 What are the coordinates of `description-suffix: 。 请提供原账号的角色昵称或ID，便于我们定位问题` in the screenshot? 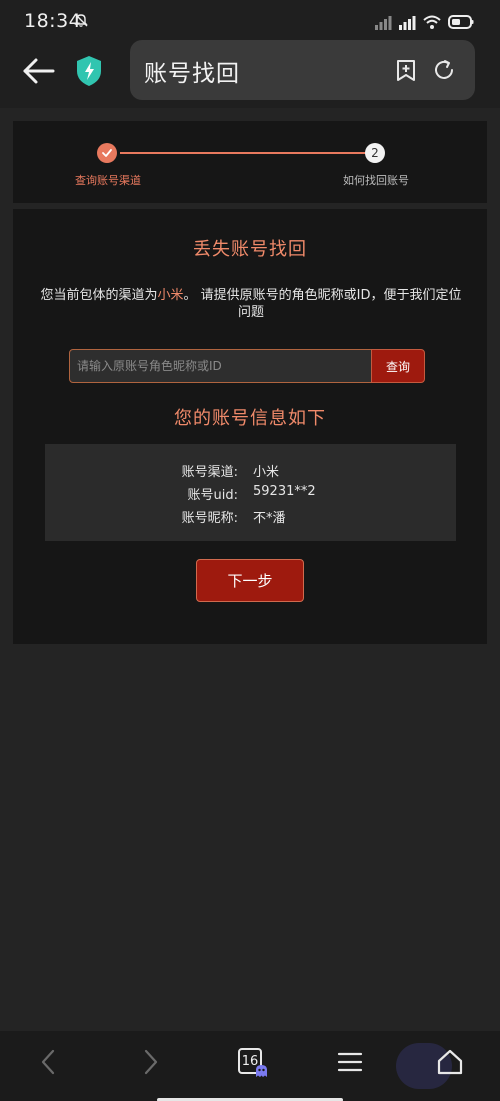 It's located at (322, 304).